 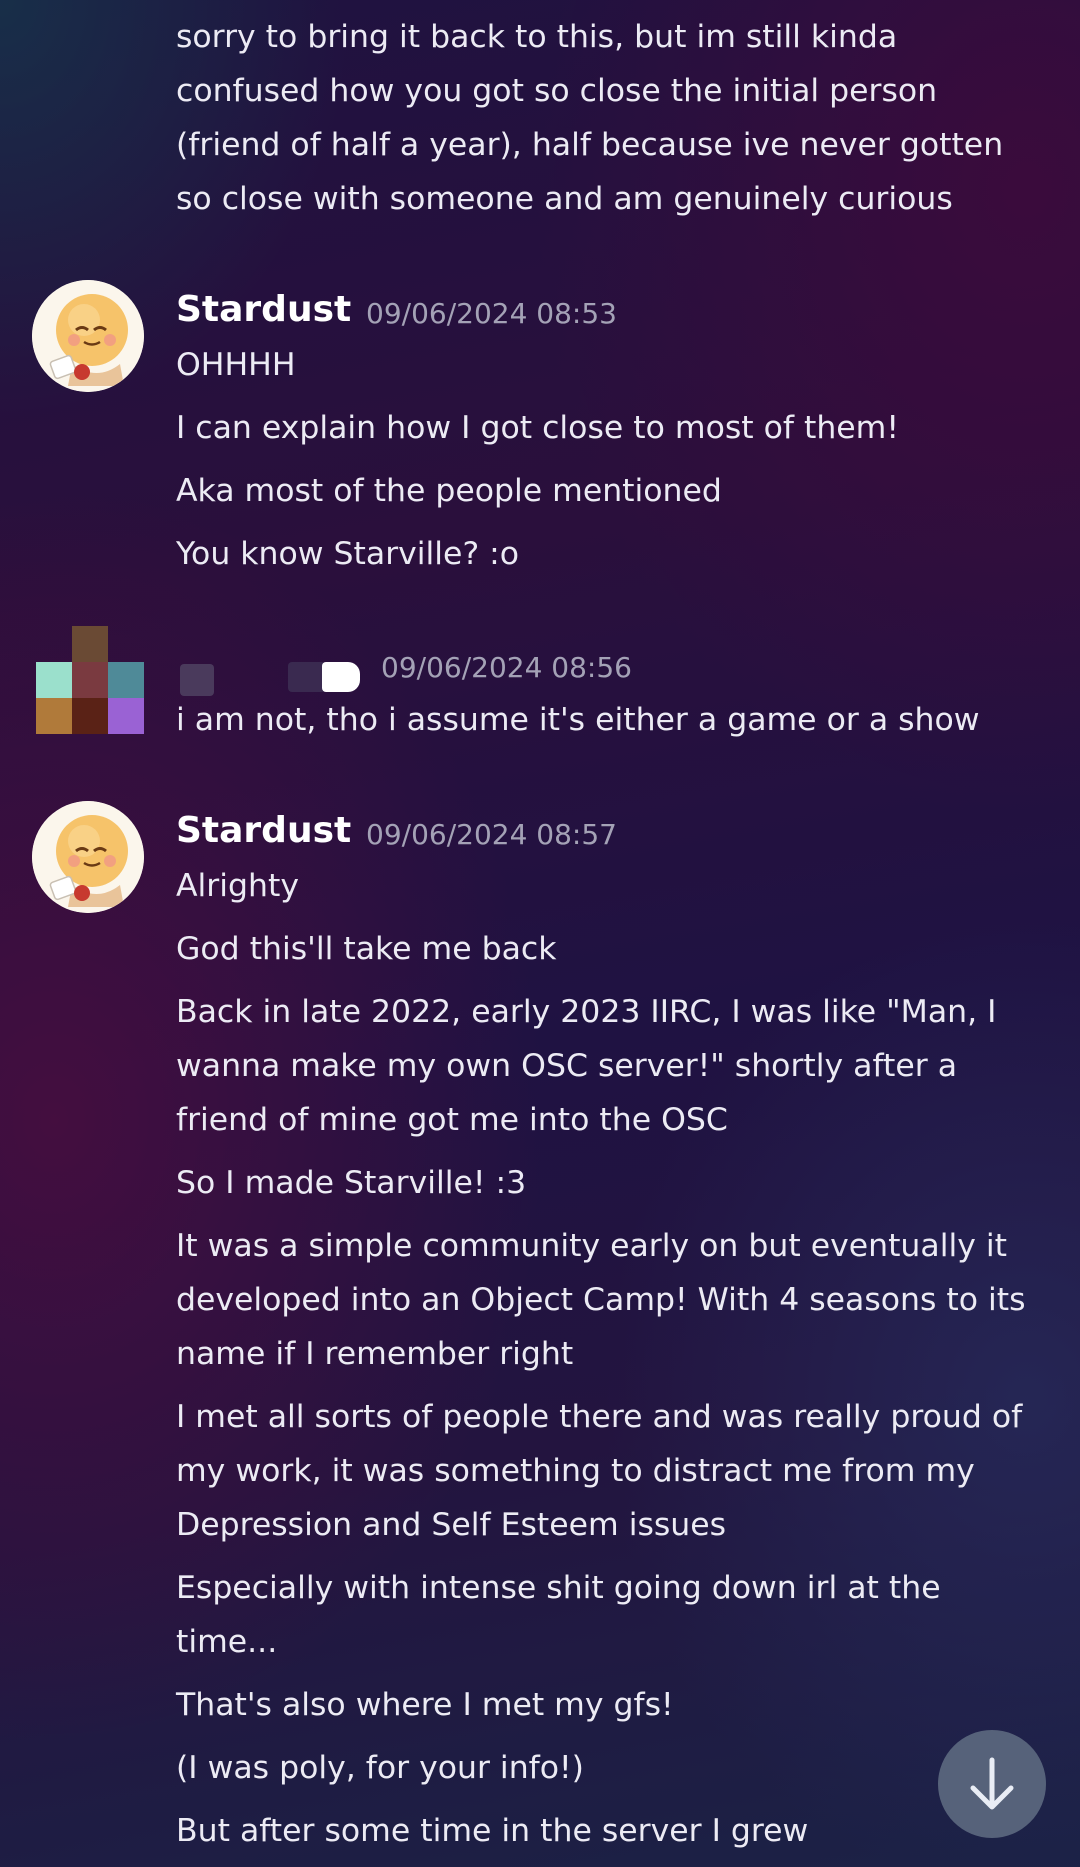 What do you see at coordinates (449, 491) in the screenshot?
I see `message-line: Aka most of the people mentioned` at bounding box center [449, 491].